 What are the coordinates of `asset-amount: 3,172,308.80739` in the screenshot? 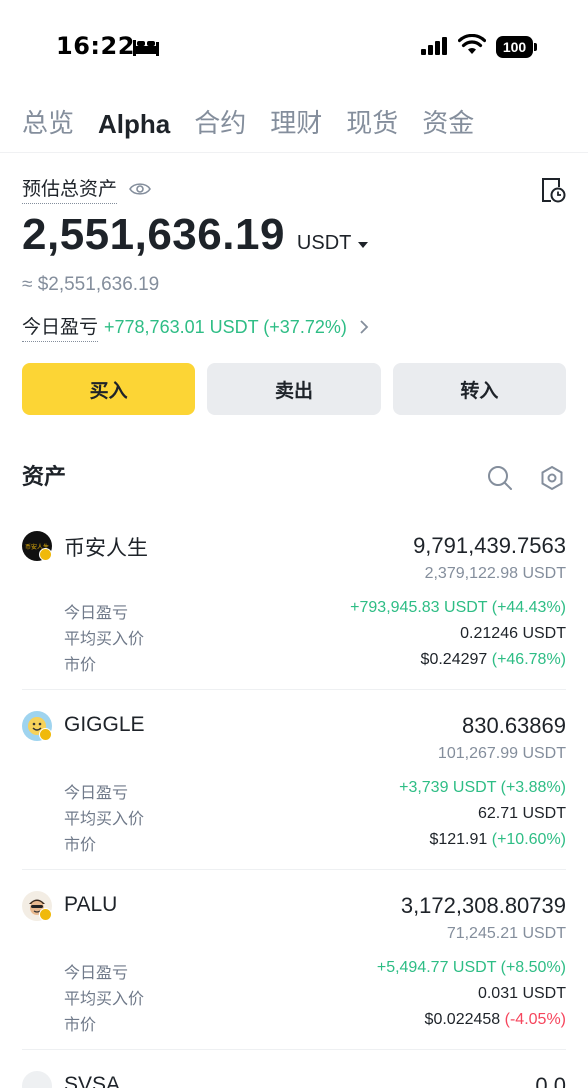 It's located at (483, 905).